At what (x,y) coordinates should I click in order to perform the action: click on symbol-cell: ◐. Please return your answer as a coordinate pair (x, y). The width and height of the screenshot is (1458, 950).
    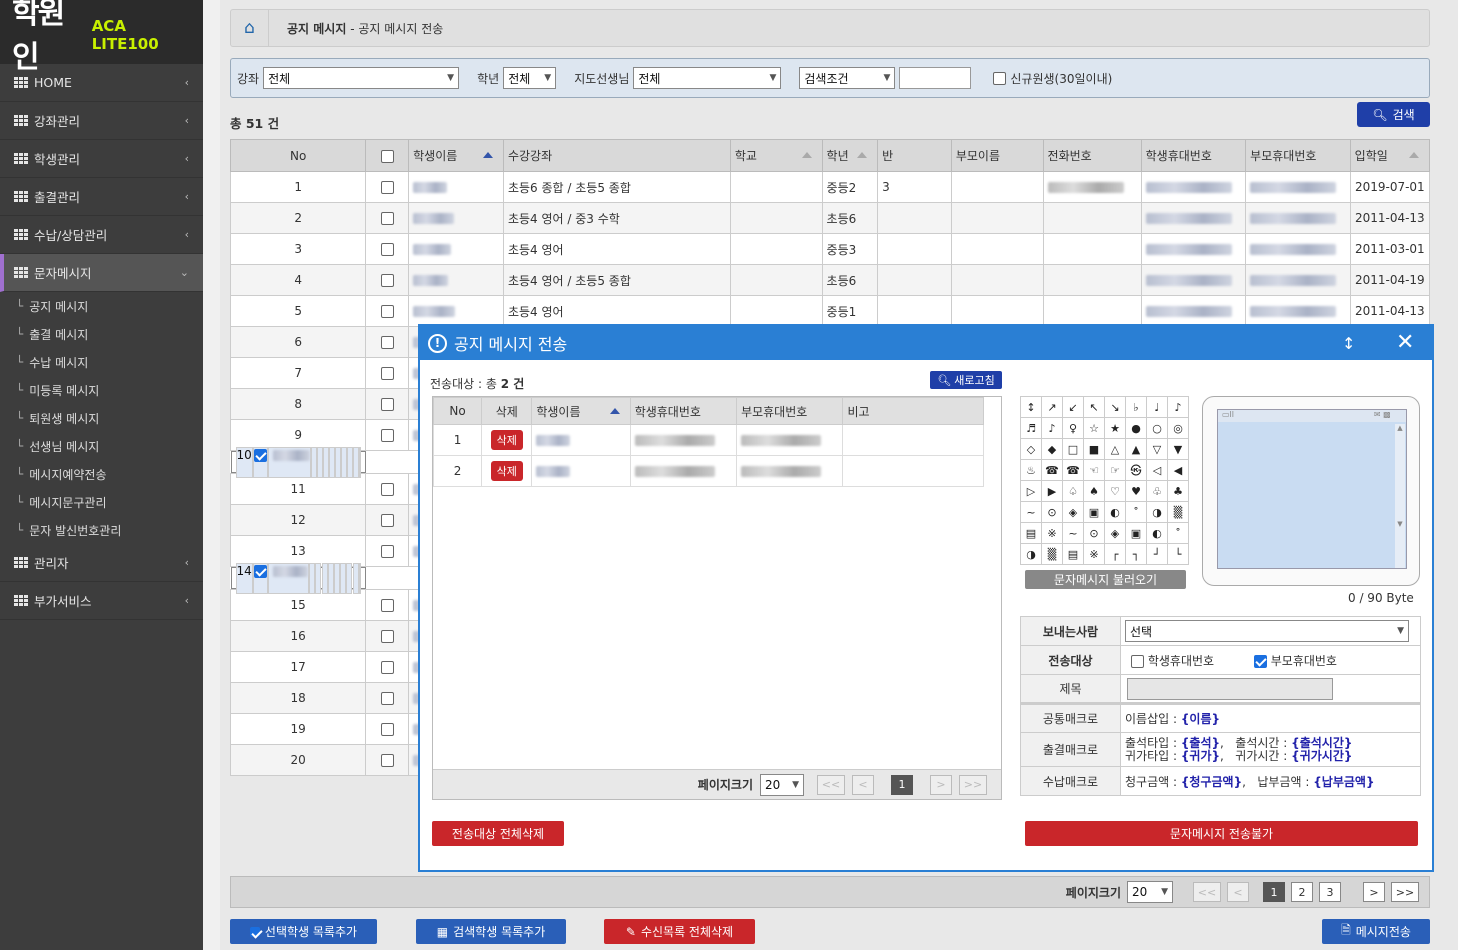
    Looking at the image, I should click on (1115, 512).